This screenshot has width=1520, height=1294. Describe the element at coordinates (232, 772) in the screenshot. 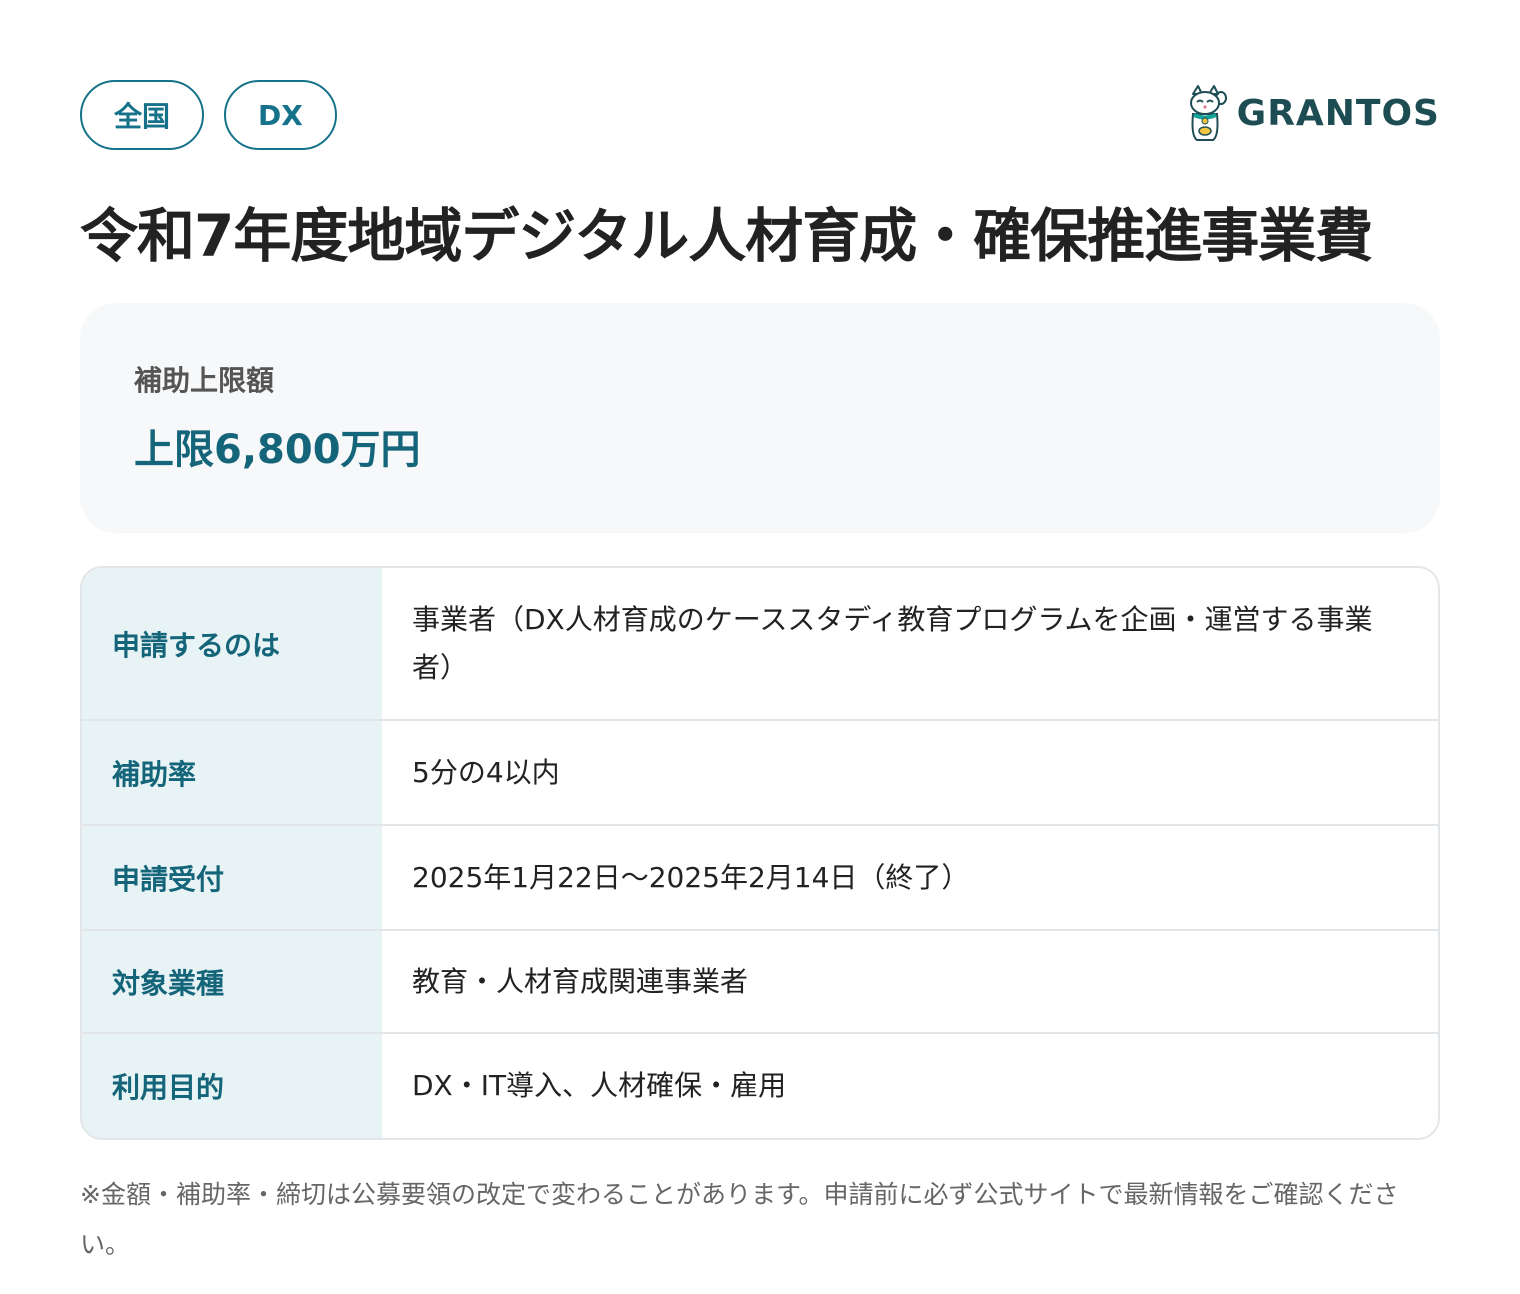

I see `row-label-rate: 補助率` at that location.